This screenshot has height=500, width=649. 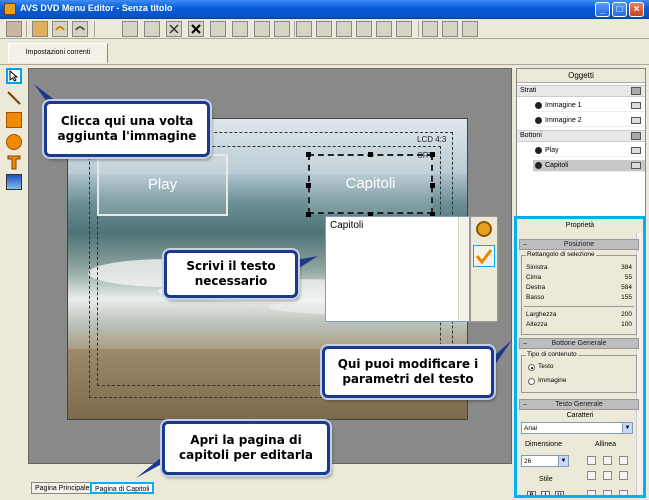 What do you see at coordinates (246, 448) in the screenshot?
I see `callout-open-chapters: Apri la pagina di capitoli per editarla` at bounding box center [246, 448].